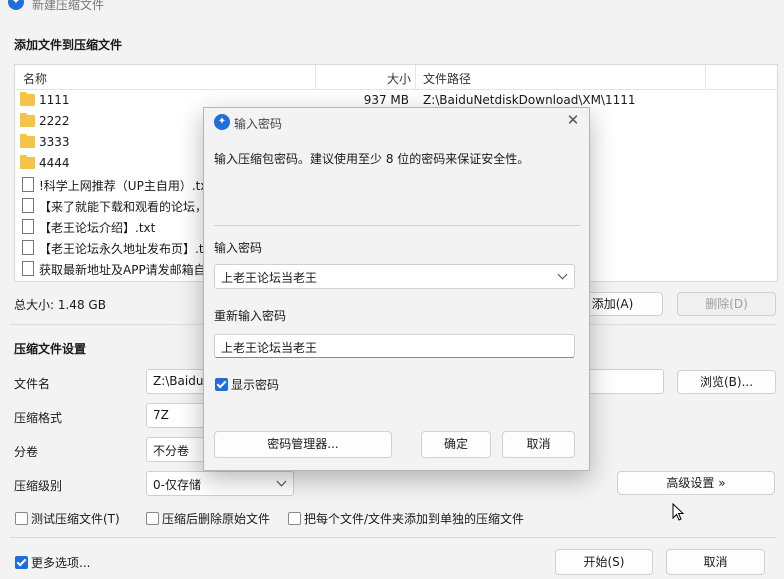  Describe the element at coordinates (372, 159) in the screenshot. I see `dialog-description: 输入压缩包密码。建议使用至少 8 位的密码来保证安全性。` at that location.